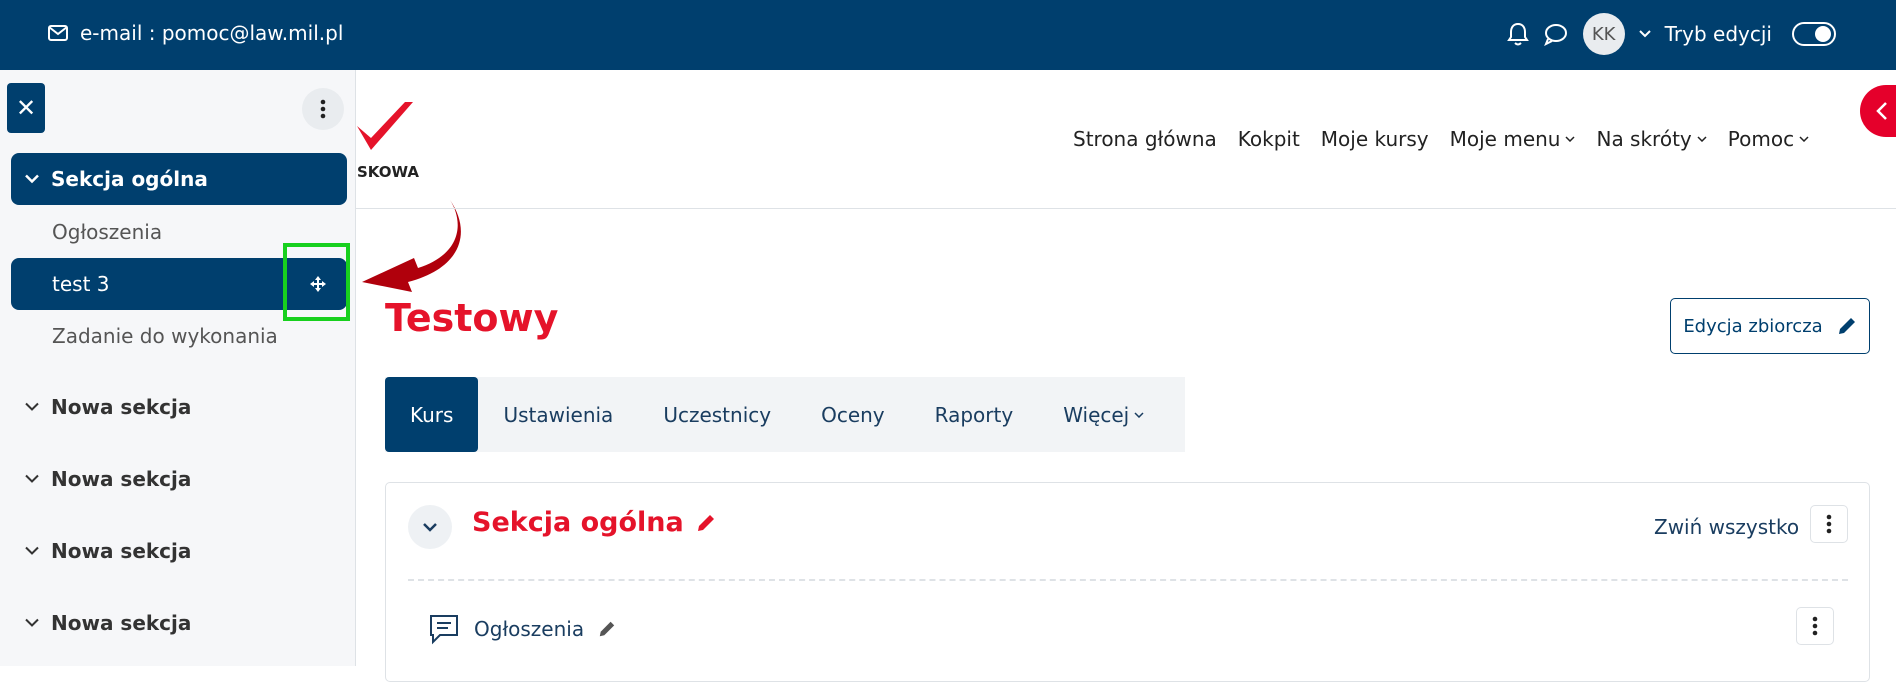 This screenshot has height=682, width=1896. What do you see at coordinates (1814, 34) in the screenshot?
I see `edit-mode-toggle` at bounding box center [1814, 34].